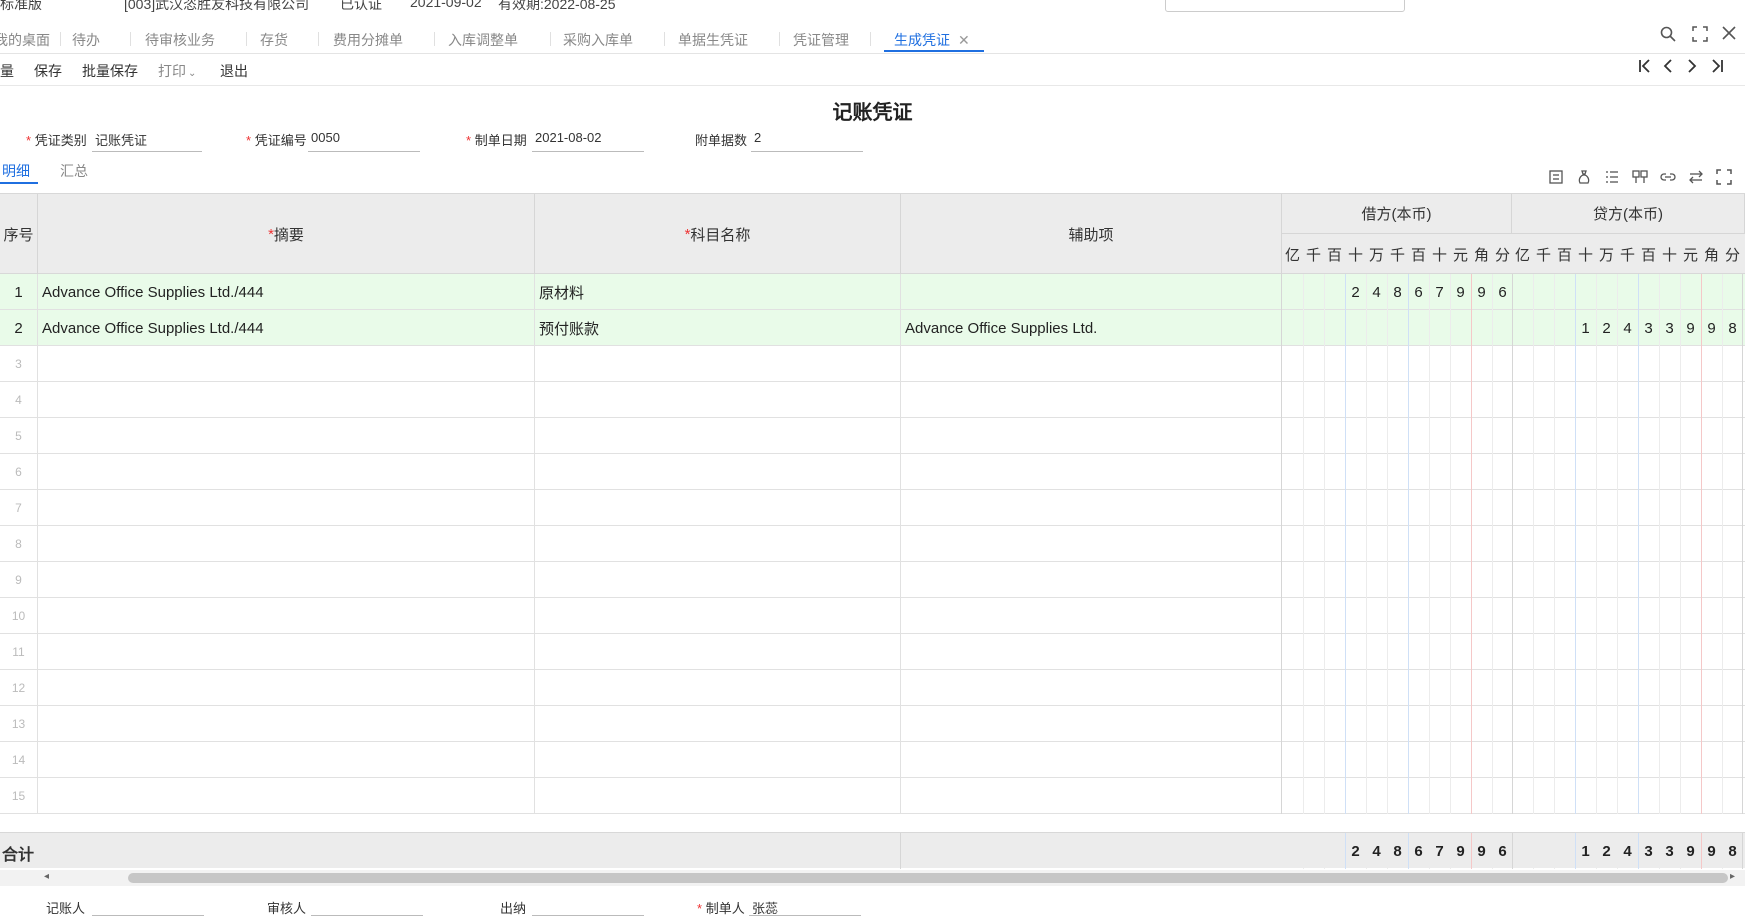  Describe the element at coordinates (367, 907) in the screenshot. I see `reviewer-value` at that location.